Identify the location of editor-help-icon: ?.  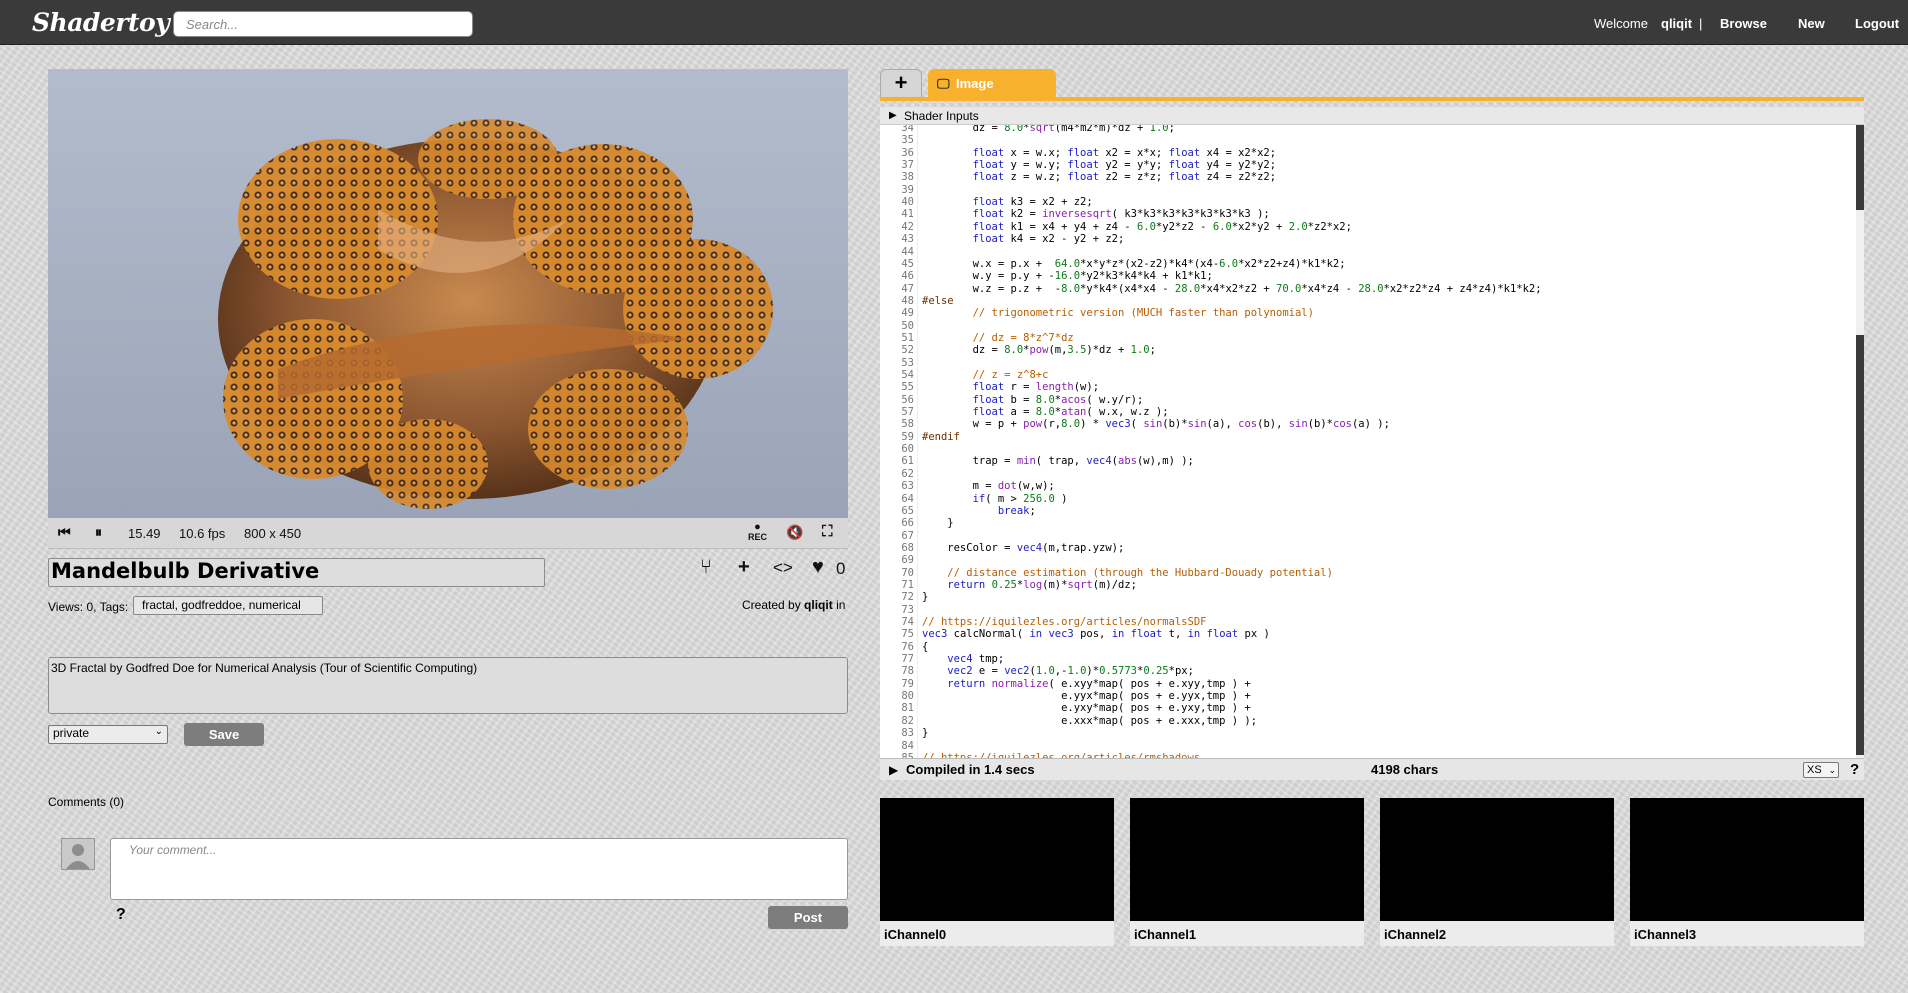
(1854, 770).